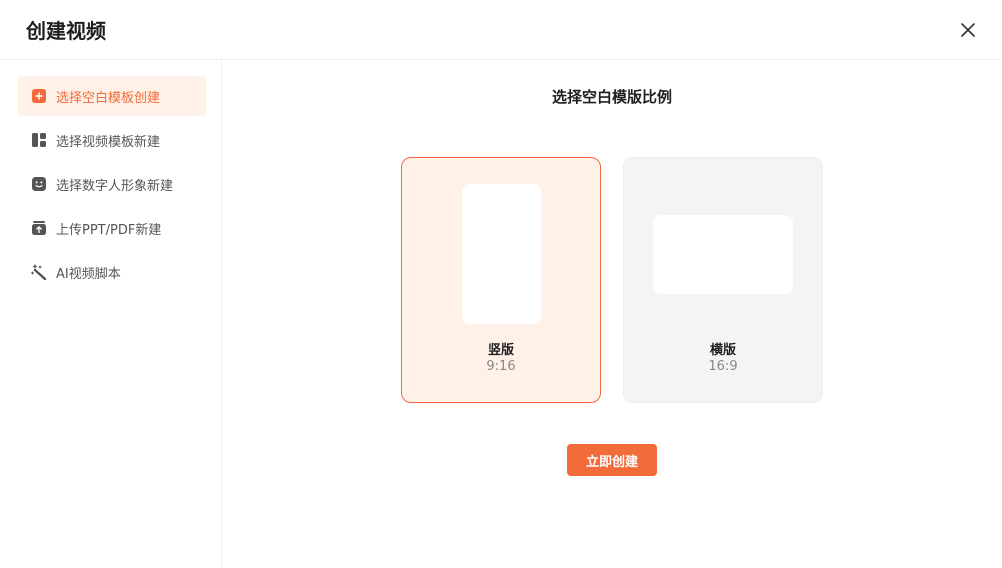 The width and height of the screenshot is (1002, 568). I want to click on sidebar-item-label: 上传PPT/PDF新建, so click(109, 230).